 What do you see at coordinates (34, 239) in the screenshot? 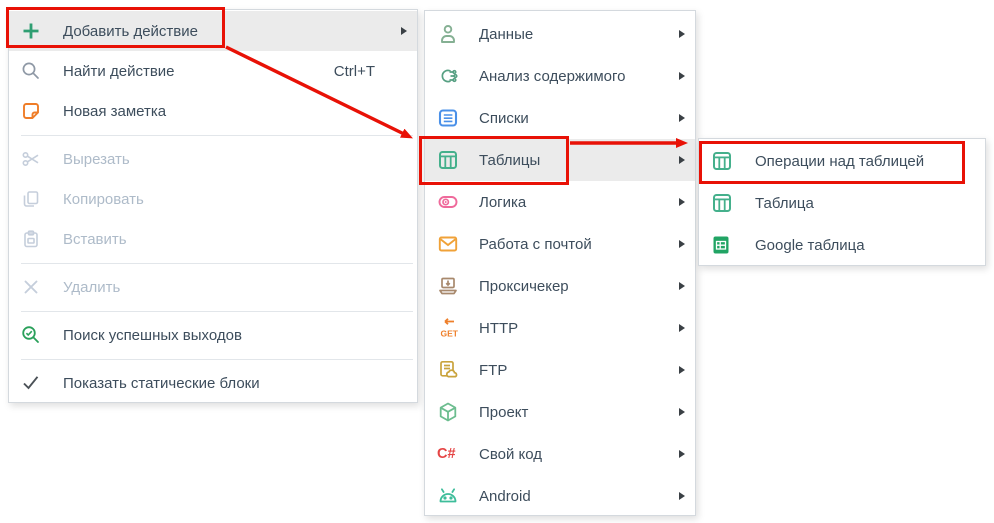
I see `paste-icon` at bounding box center [34, 239].